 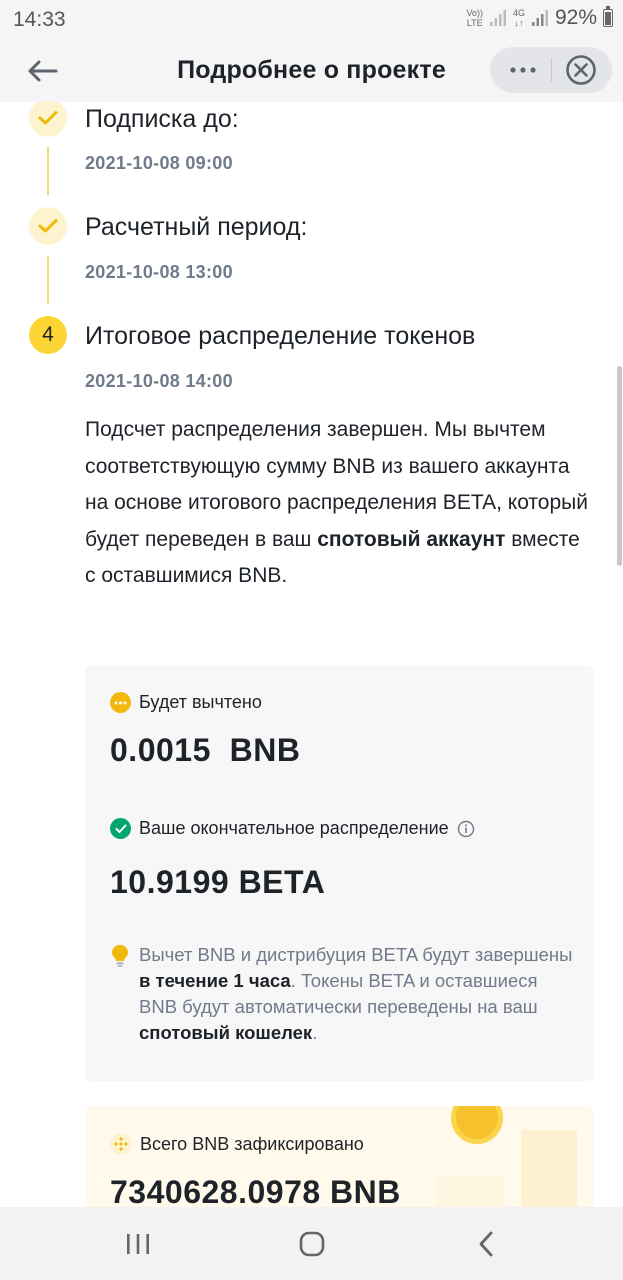 What do you see at coordinates (121, 1144) in the screenshot?
I see `bnb-icon` at bounding box center [121, 1144].